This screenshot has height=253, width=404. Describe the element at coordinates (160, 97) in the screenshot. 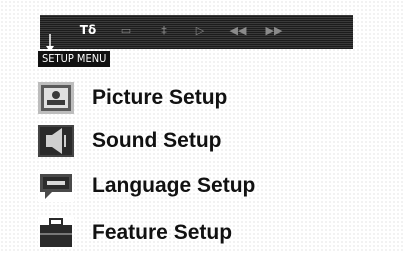

I see `menu-item-label: Picture Setup` at that location.